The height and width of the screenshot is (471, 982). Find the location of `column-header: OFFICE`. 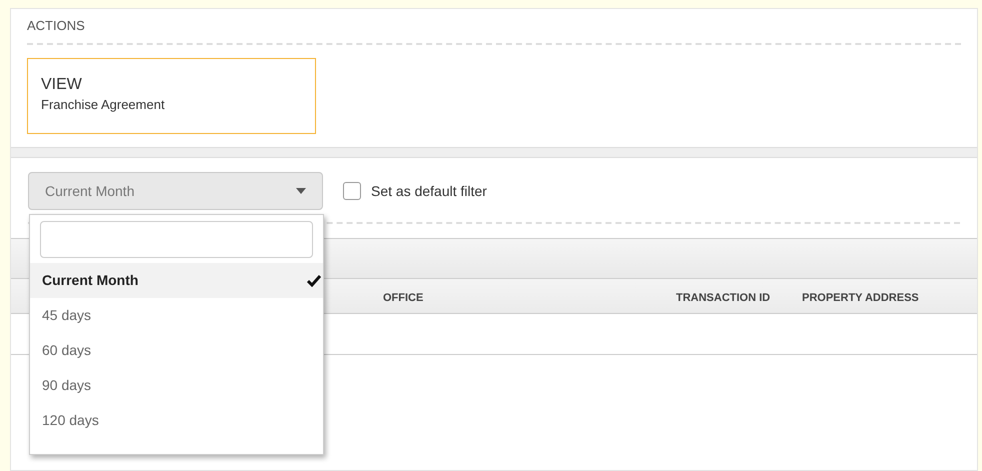

column-header: OFFICE is located at coordinates (403, 298).